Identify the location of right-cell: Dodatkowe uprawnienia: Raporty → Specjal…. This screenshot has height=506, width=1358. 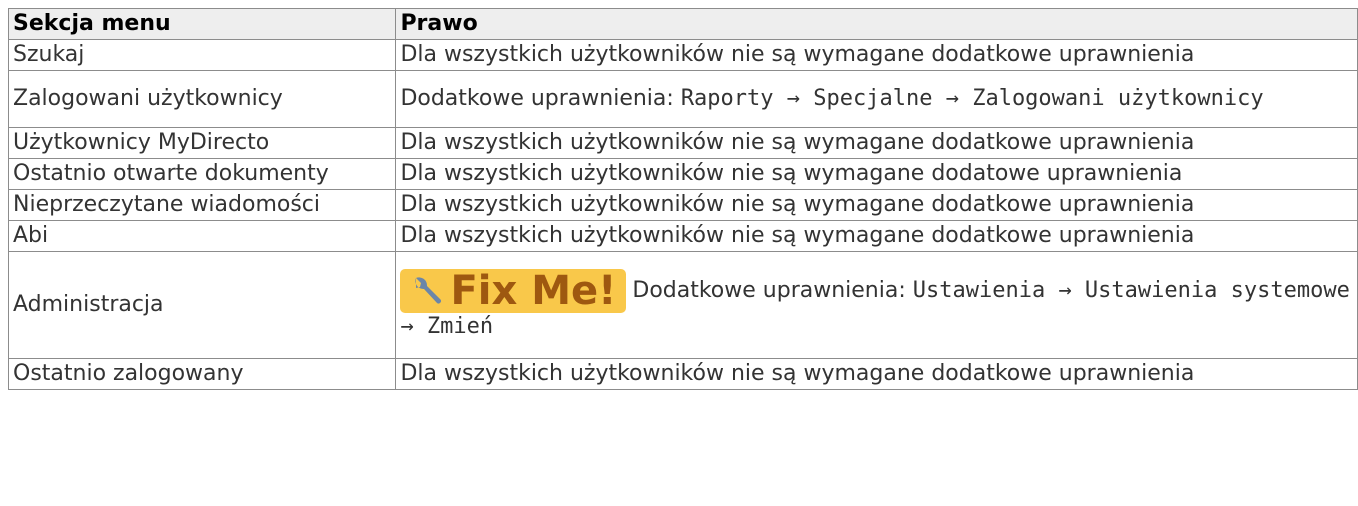
(876, 99).